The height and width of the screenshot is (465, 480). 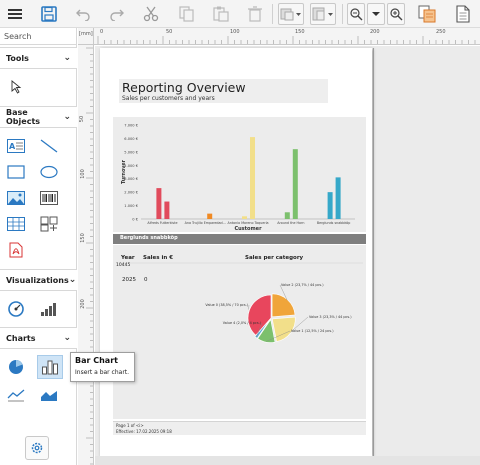 What do you see at coordinates (149, 238) in the screenshot?
I see `group-label: Berglunds snabbköp` at bounding box center [149, 238].